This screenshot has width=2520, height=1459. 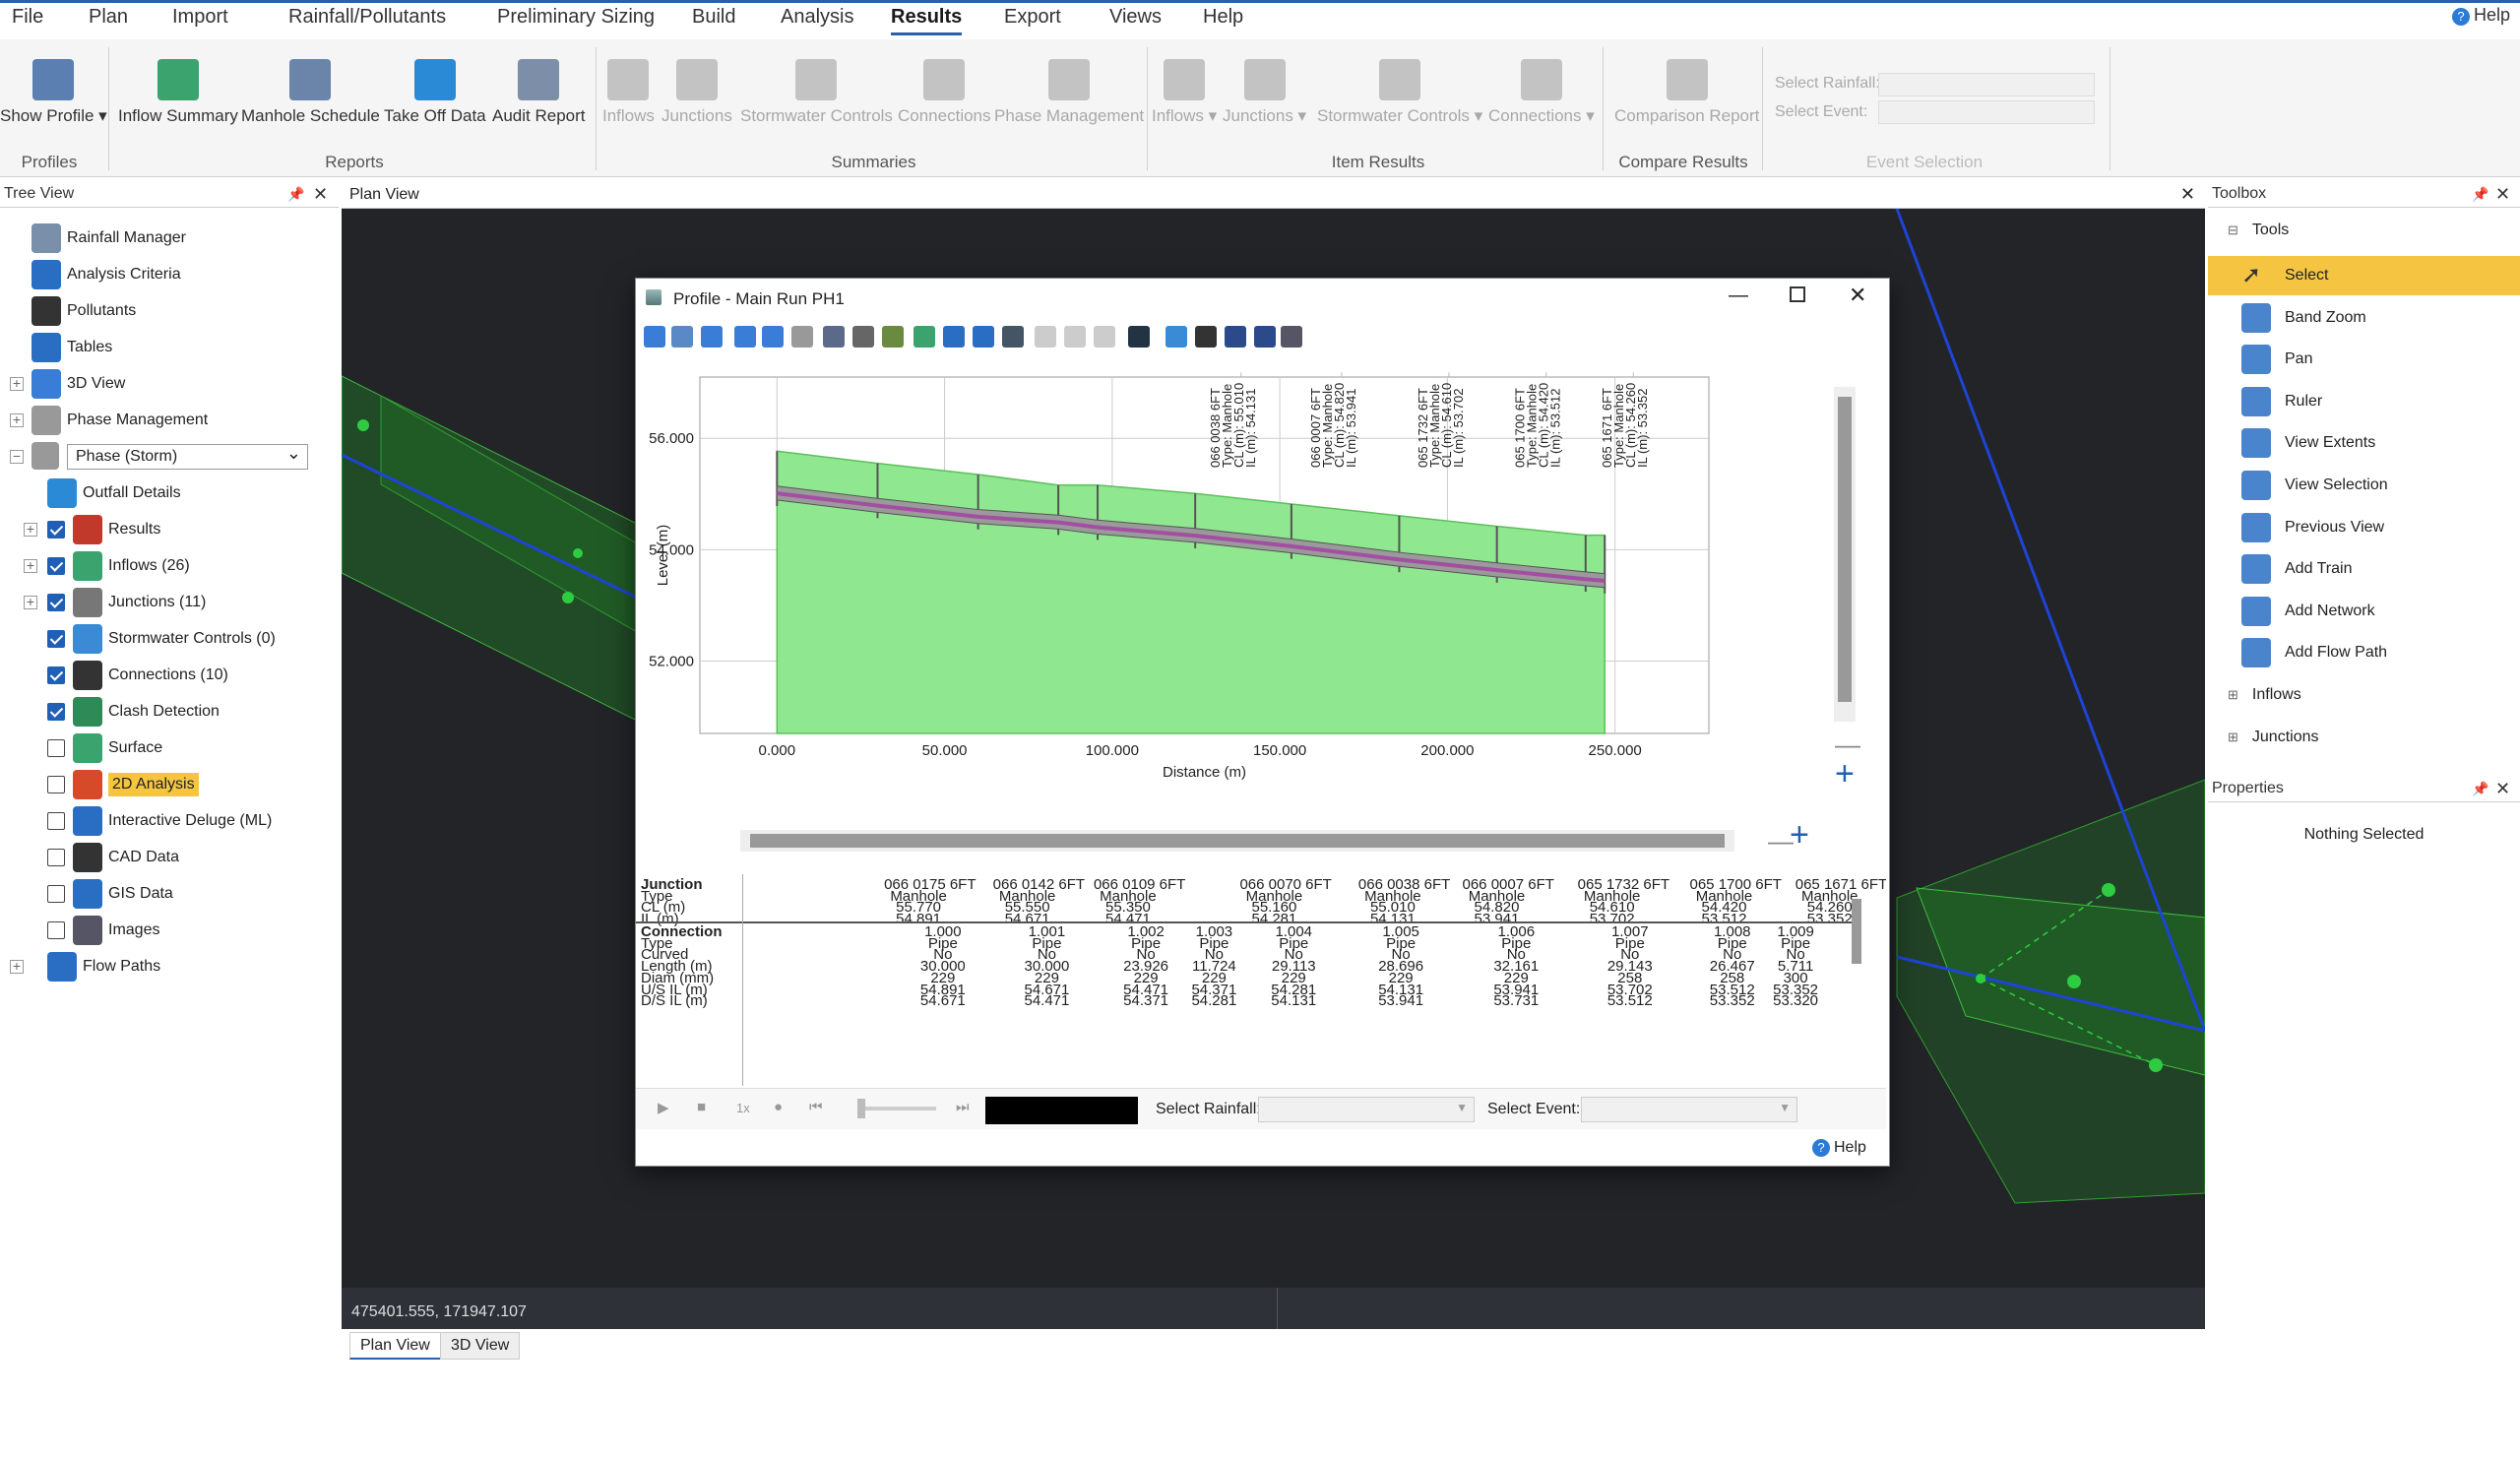 What do you see at coordinates (159, 821) in the screenshot?
I see `tree-item-interactive-deluge-ml: Interactive Deluge (ML)` at bounding box center [159, 821].